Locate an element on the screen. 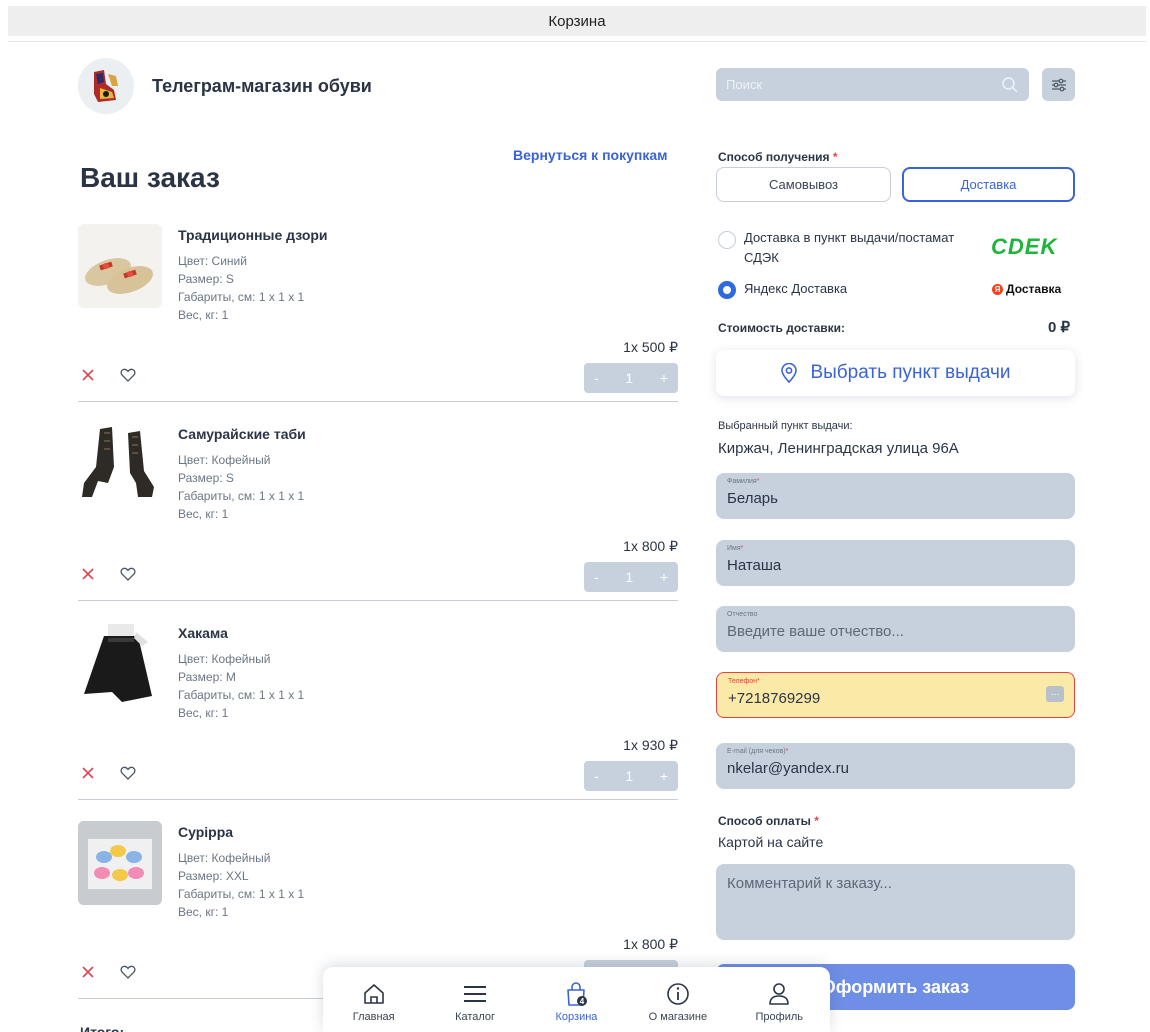 This screenshot has width=1150, height=1032. shop-logo is located at coordinates (106, 86).